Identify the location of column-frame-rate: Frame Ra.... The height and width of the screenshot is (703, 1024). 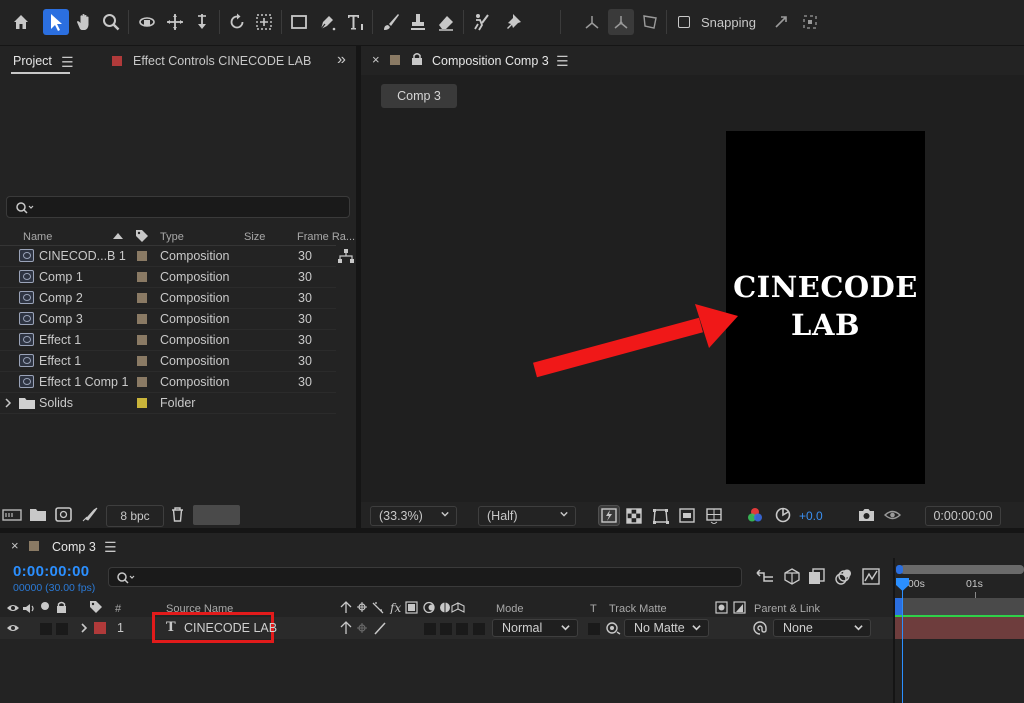
(326, 237).